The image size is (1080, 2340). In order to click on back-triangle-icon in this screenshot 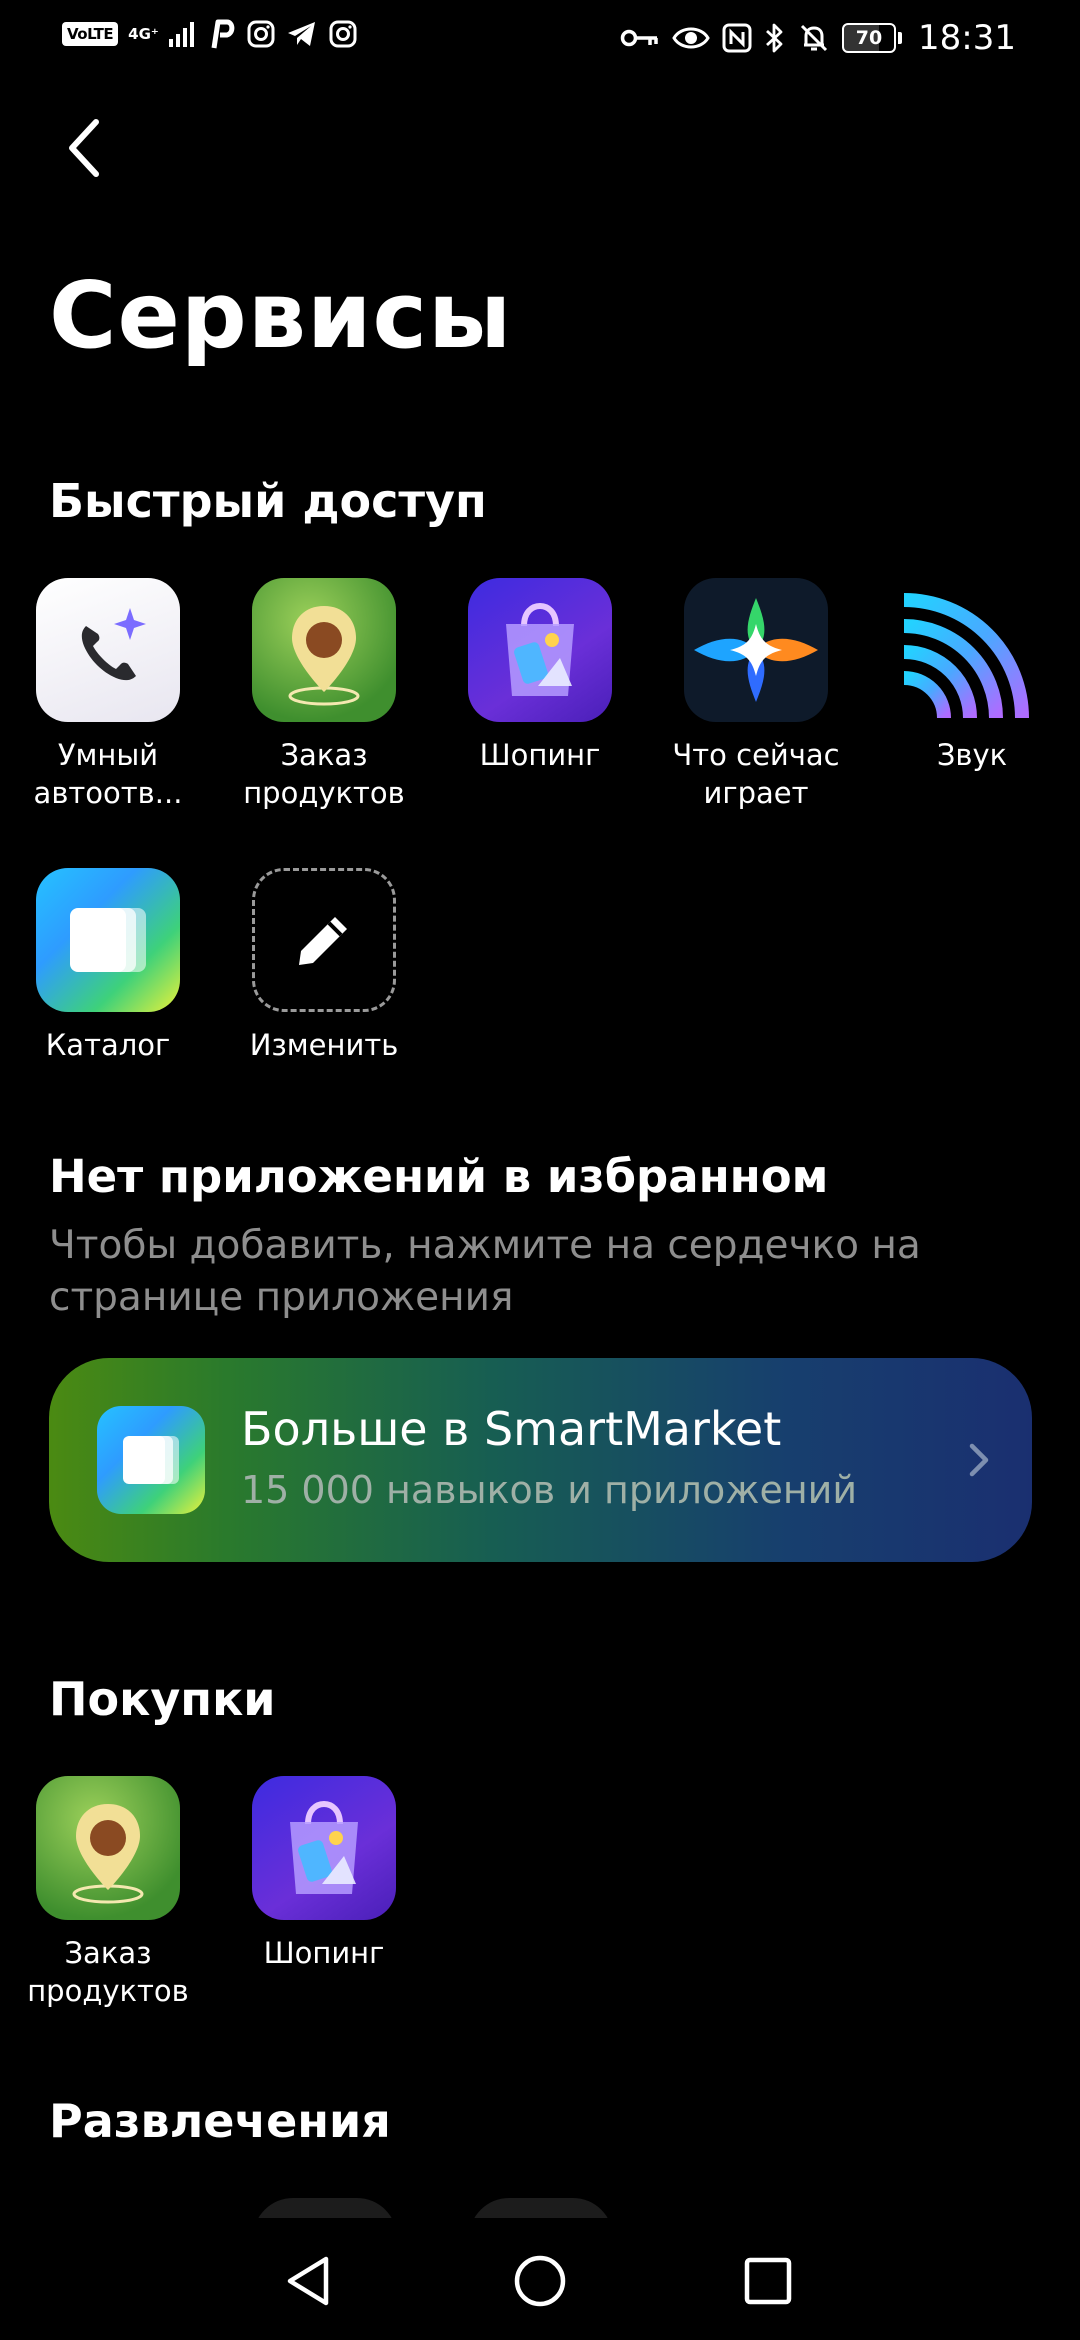, I will do `click(308, 2281)`.